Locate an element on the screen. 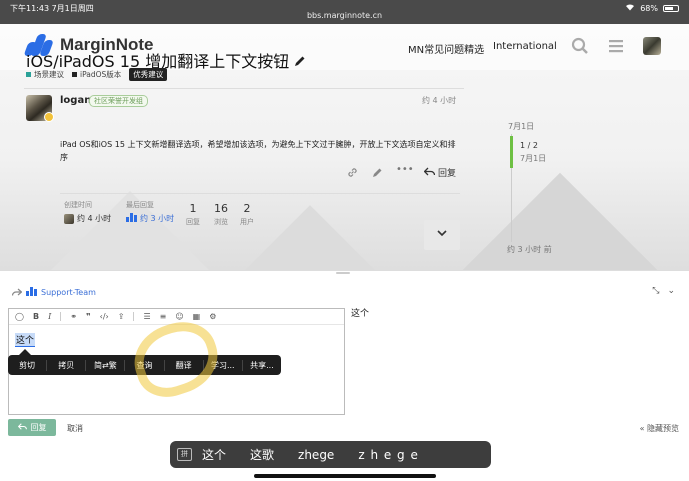 This screenshot has height=481, width=689. ime-candidate-bar: 拼 这个 这歌 zhege z h e g e is located at coordinates (330, 454).